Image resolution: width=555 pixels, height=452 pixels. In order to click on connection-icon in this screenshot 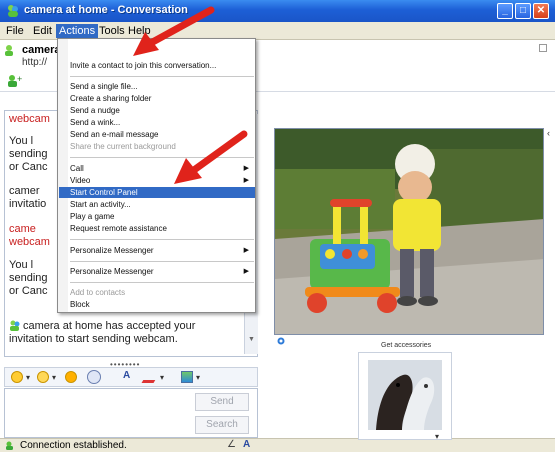, I will do `click(10, 445)`.